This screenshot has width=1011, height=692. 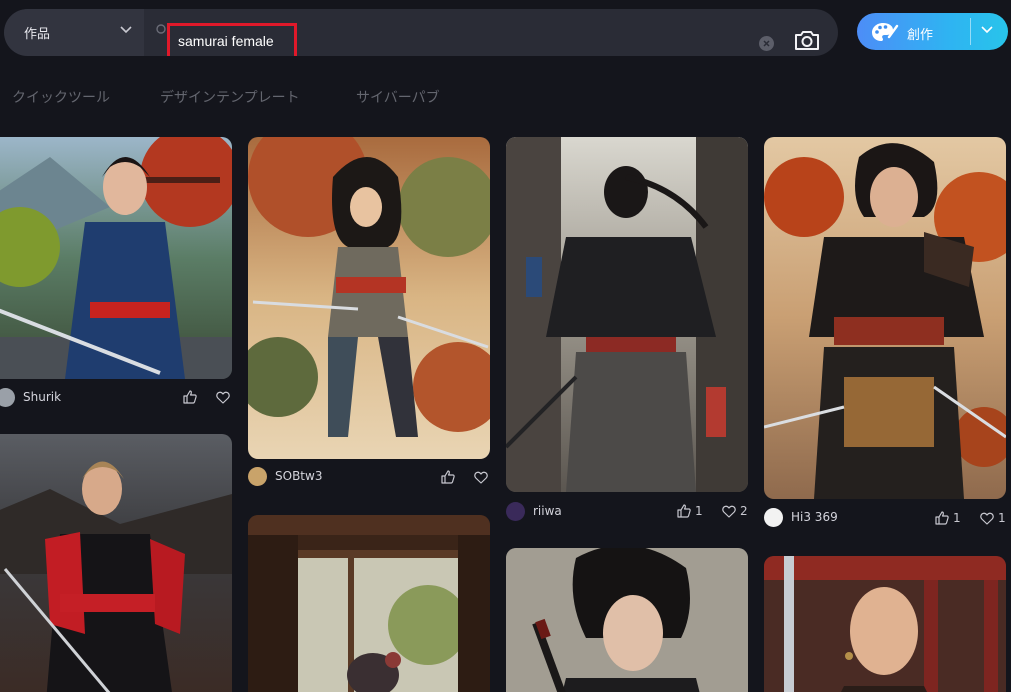 What do you see at coordinates (61, 97) in the screenshot?
I see `tool-link-quick-tools: クイックツール` at bounding box center [61, 97].